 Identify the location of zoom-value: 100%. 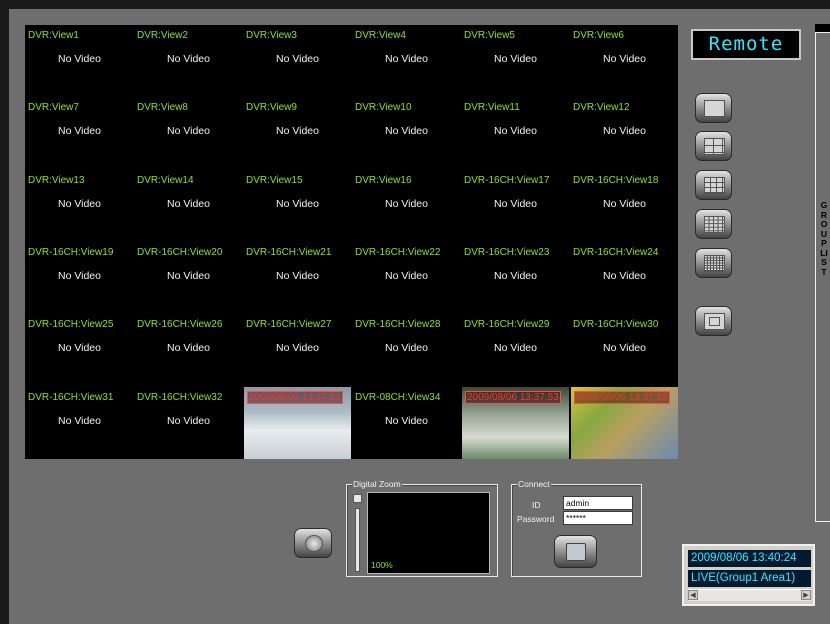
(382, 565).